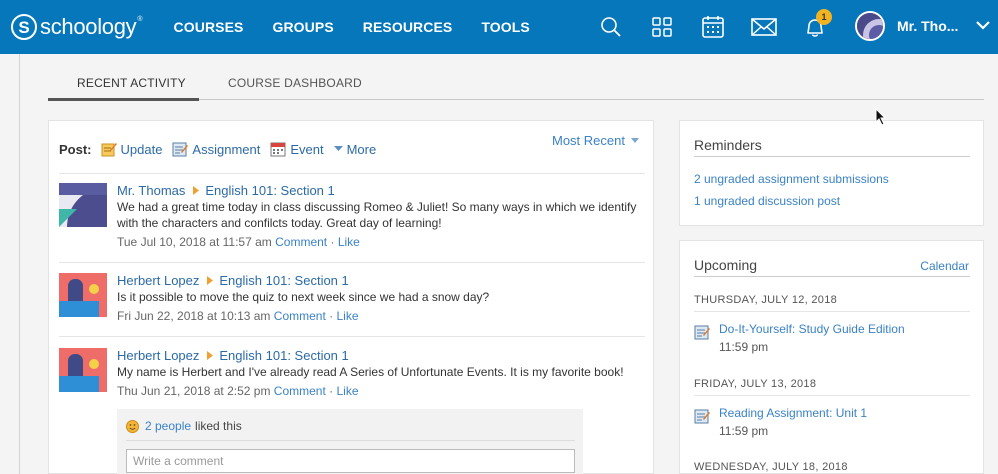 The height and width of the screenshot is (474, 998). Describe the element at coordinates (88, 26) in the screenshot. I see `logo-text: schoology` at that location.